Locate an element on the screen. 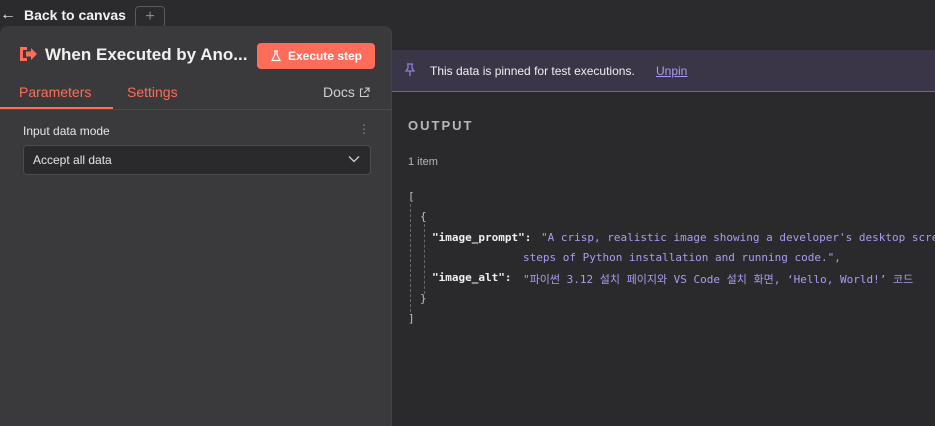 Image resolution: width=935 pixels, height=426 pixels. json-key-image-prompt: "image_prompt": is located at coordinates (482, 237).